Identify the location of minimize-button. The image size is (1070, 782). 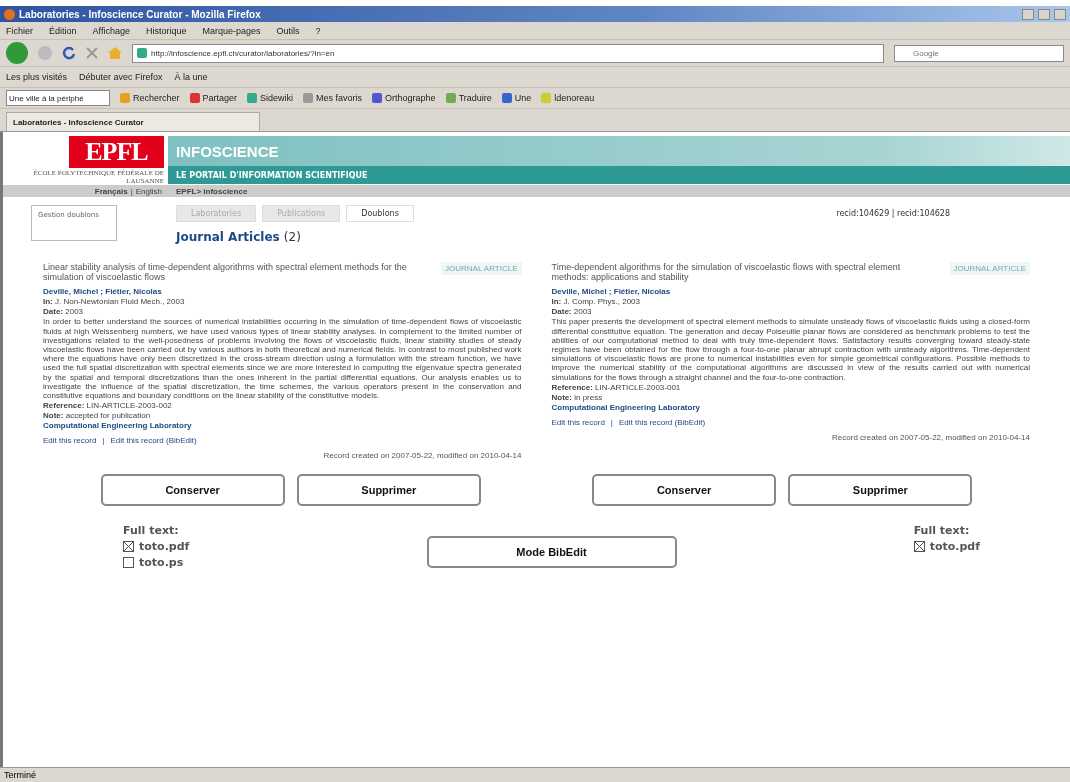
(1028, 14).